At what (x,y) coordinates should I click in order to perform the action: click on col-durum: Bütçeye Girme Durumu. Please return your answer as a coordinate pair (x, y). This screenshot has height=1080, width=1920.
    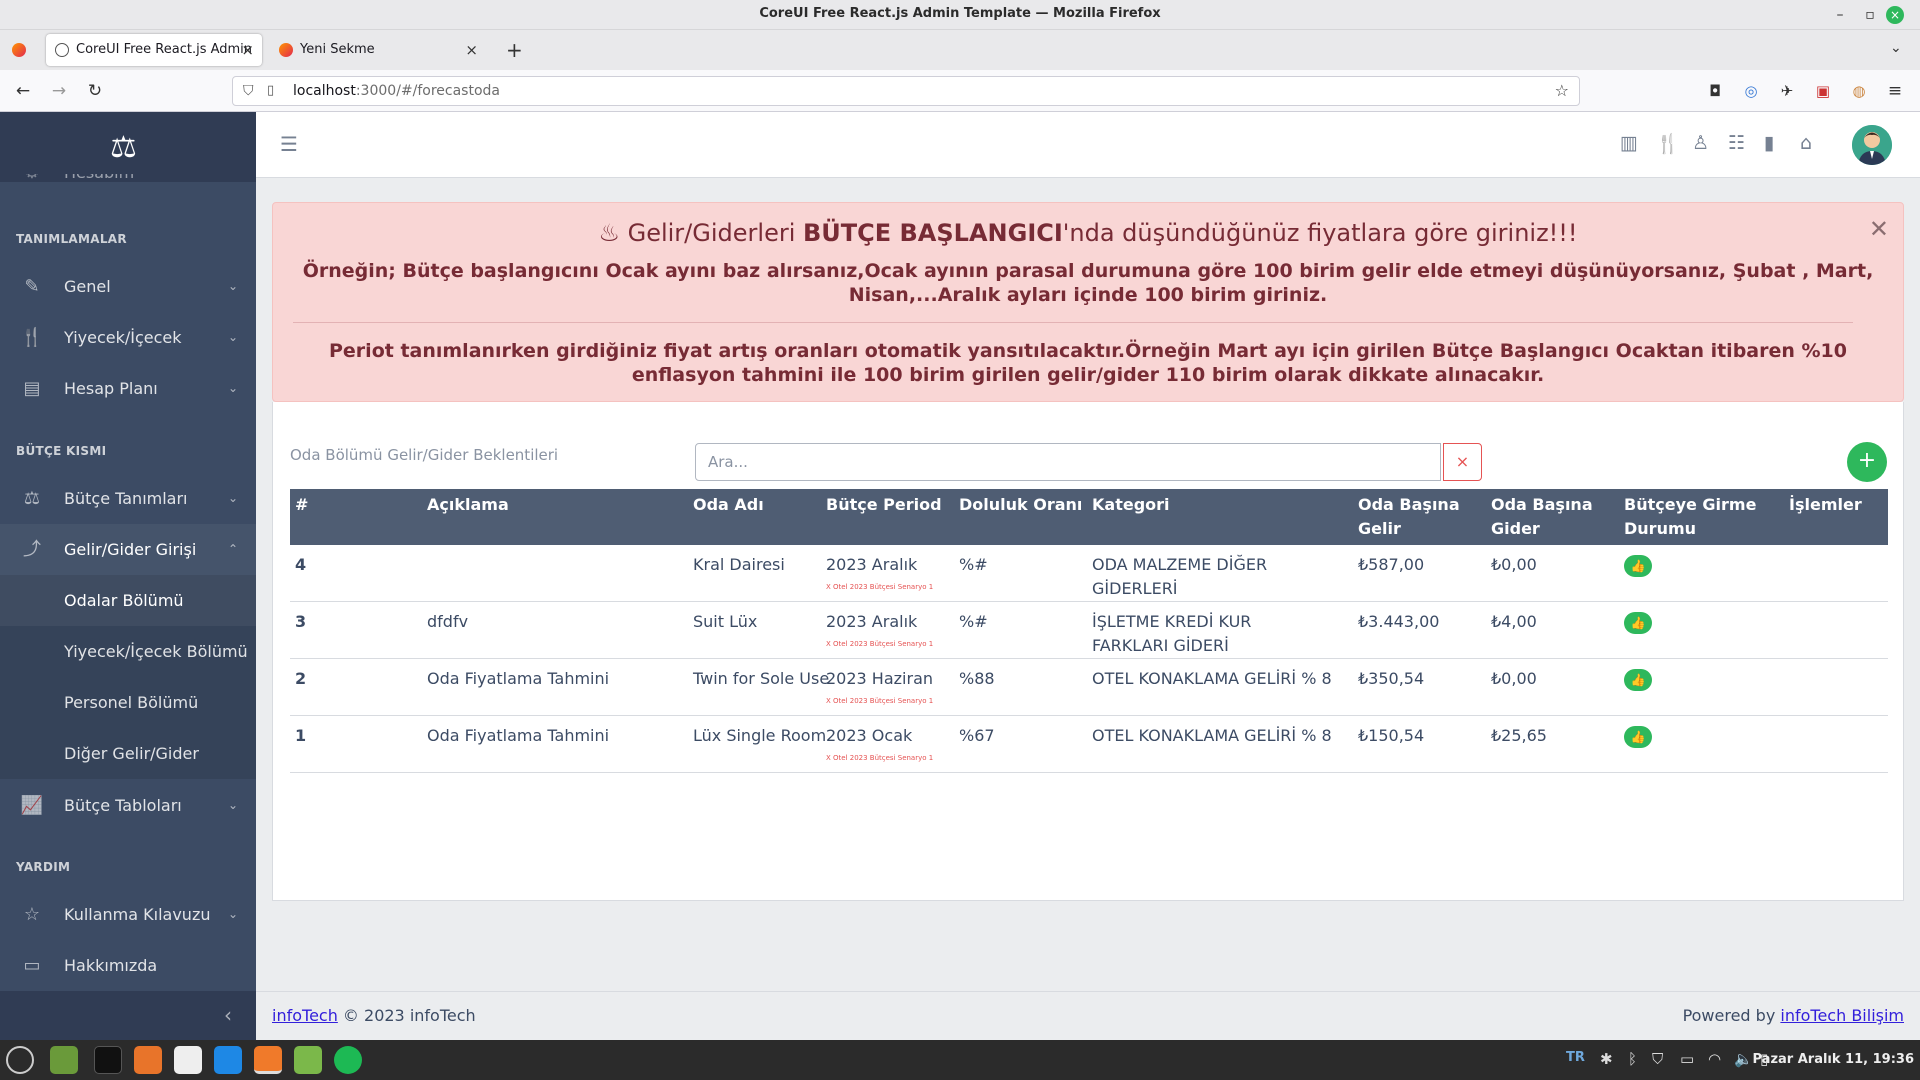
    Looking at the image, I should click on (1690, 517).